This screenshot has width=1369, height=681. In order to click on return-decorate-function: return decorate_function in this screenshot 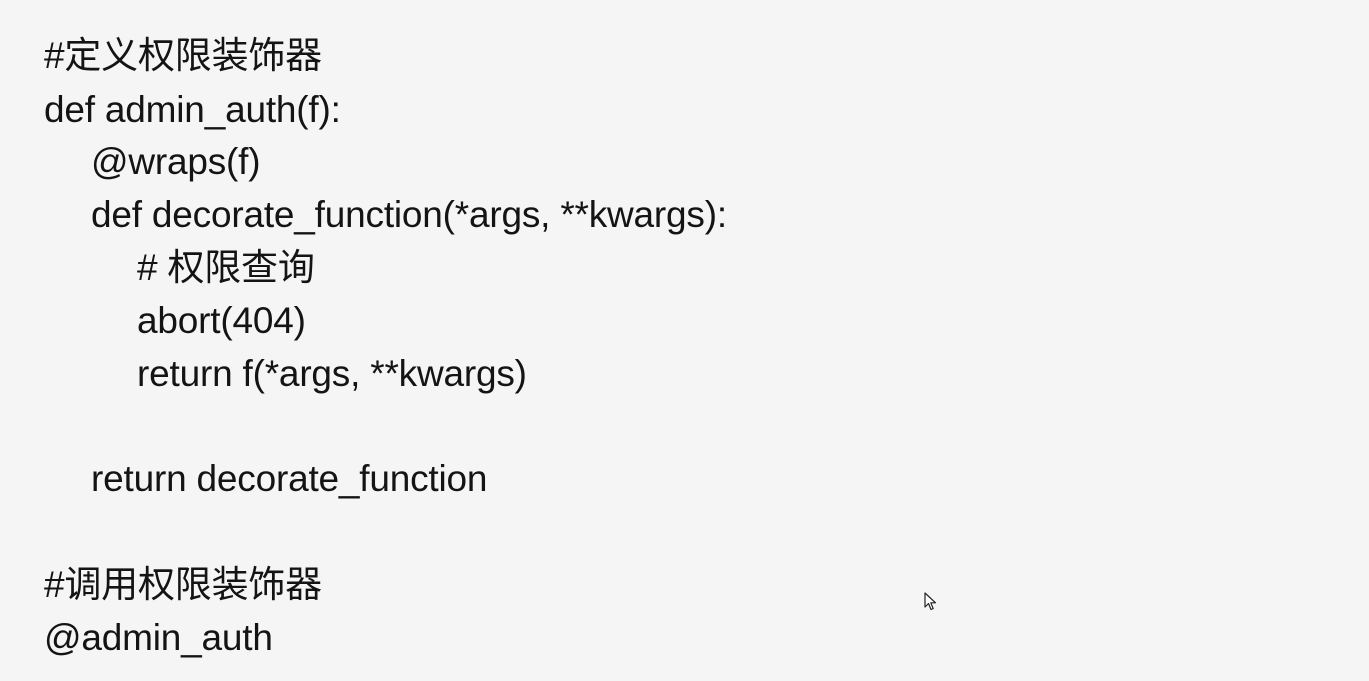, I will do `click(289, 478)`.